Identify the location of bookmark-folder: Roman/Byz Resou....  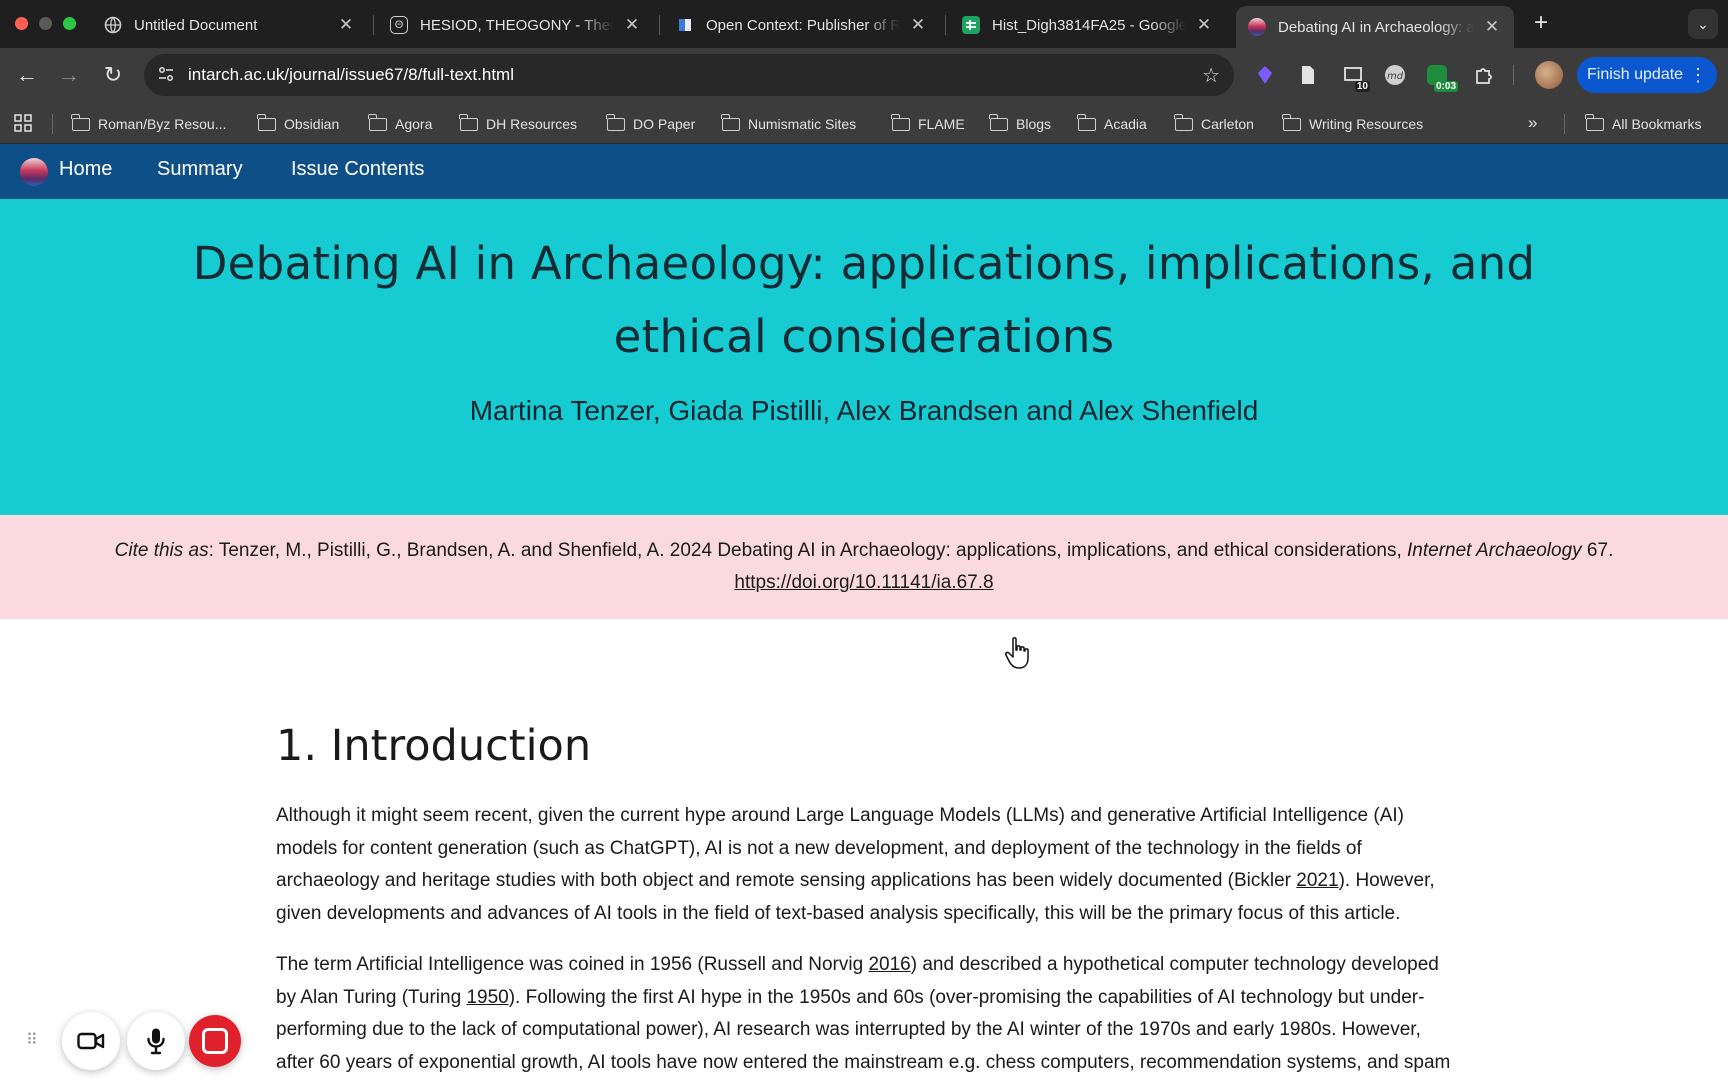
(148, 124).